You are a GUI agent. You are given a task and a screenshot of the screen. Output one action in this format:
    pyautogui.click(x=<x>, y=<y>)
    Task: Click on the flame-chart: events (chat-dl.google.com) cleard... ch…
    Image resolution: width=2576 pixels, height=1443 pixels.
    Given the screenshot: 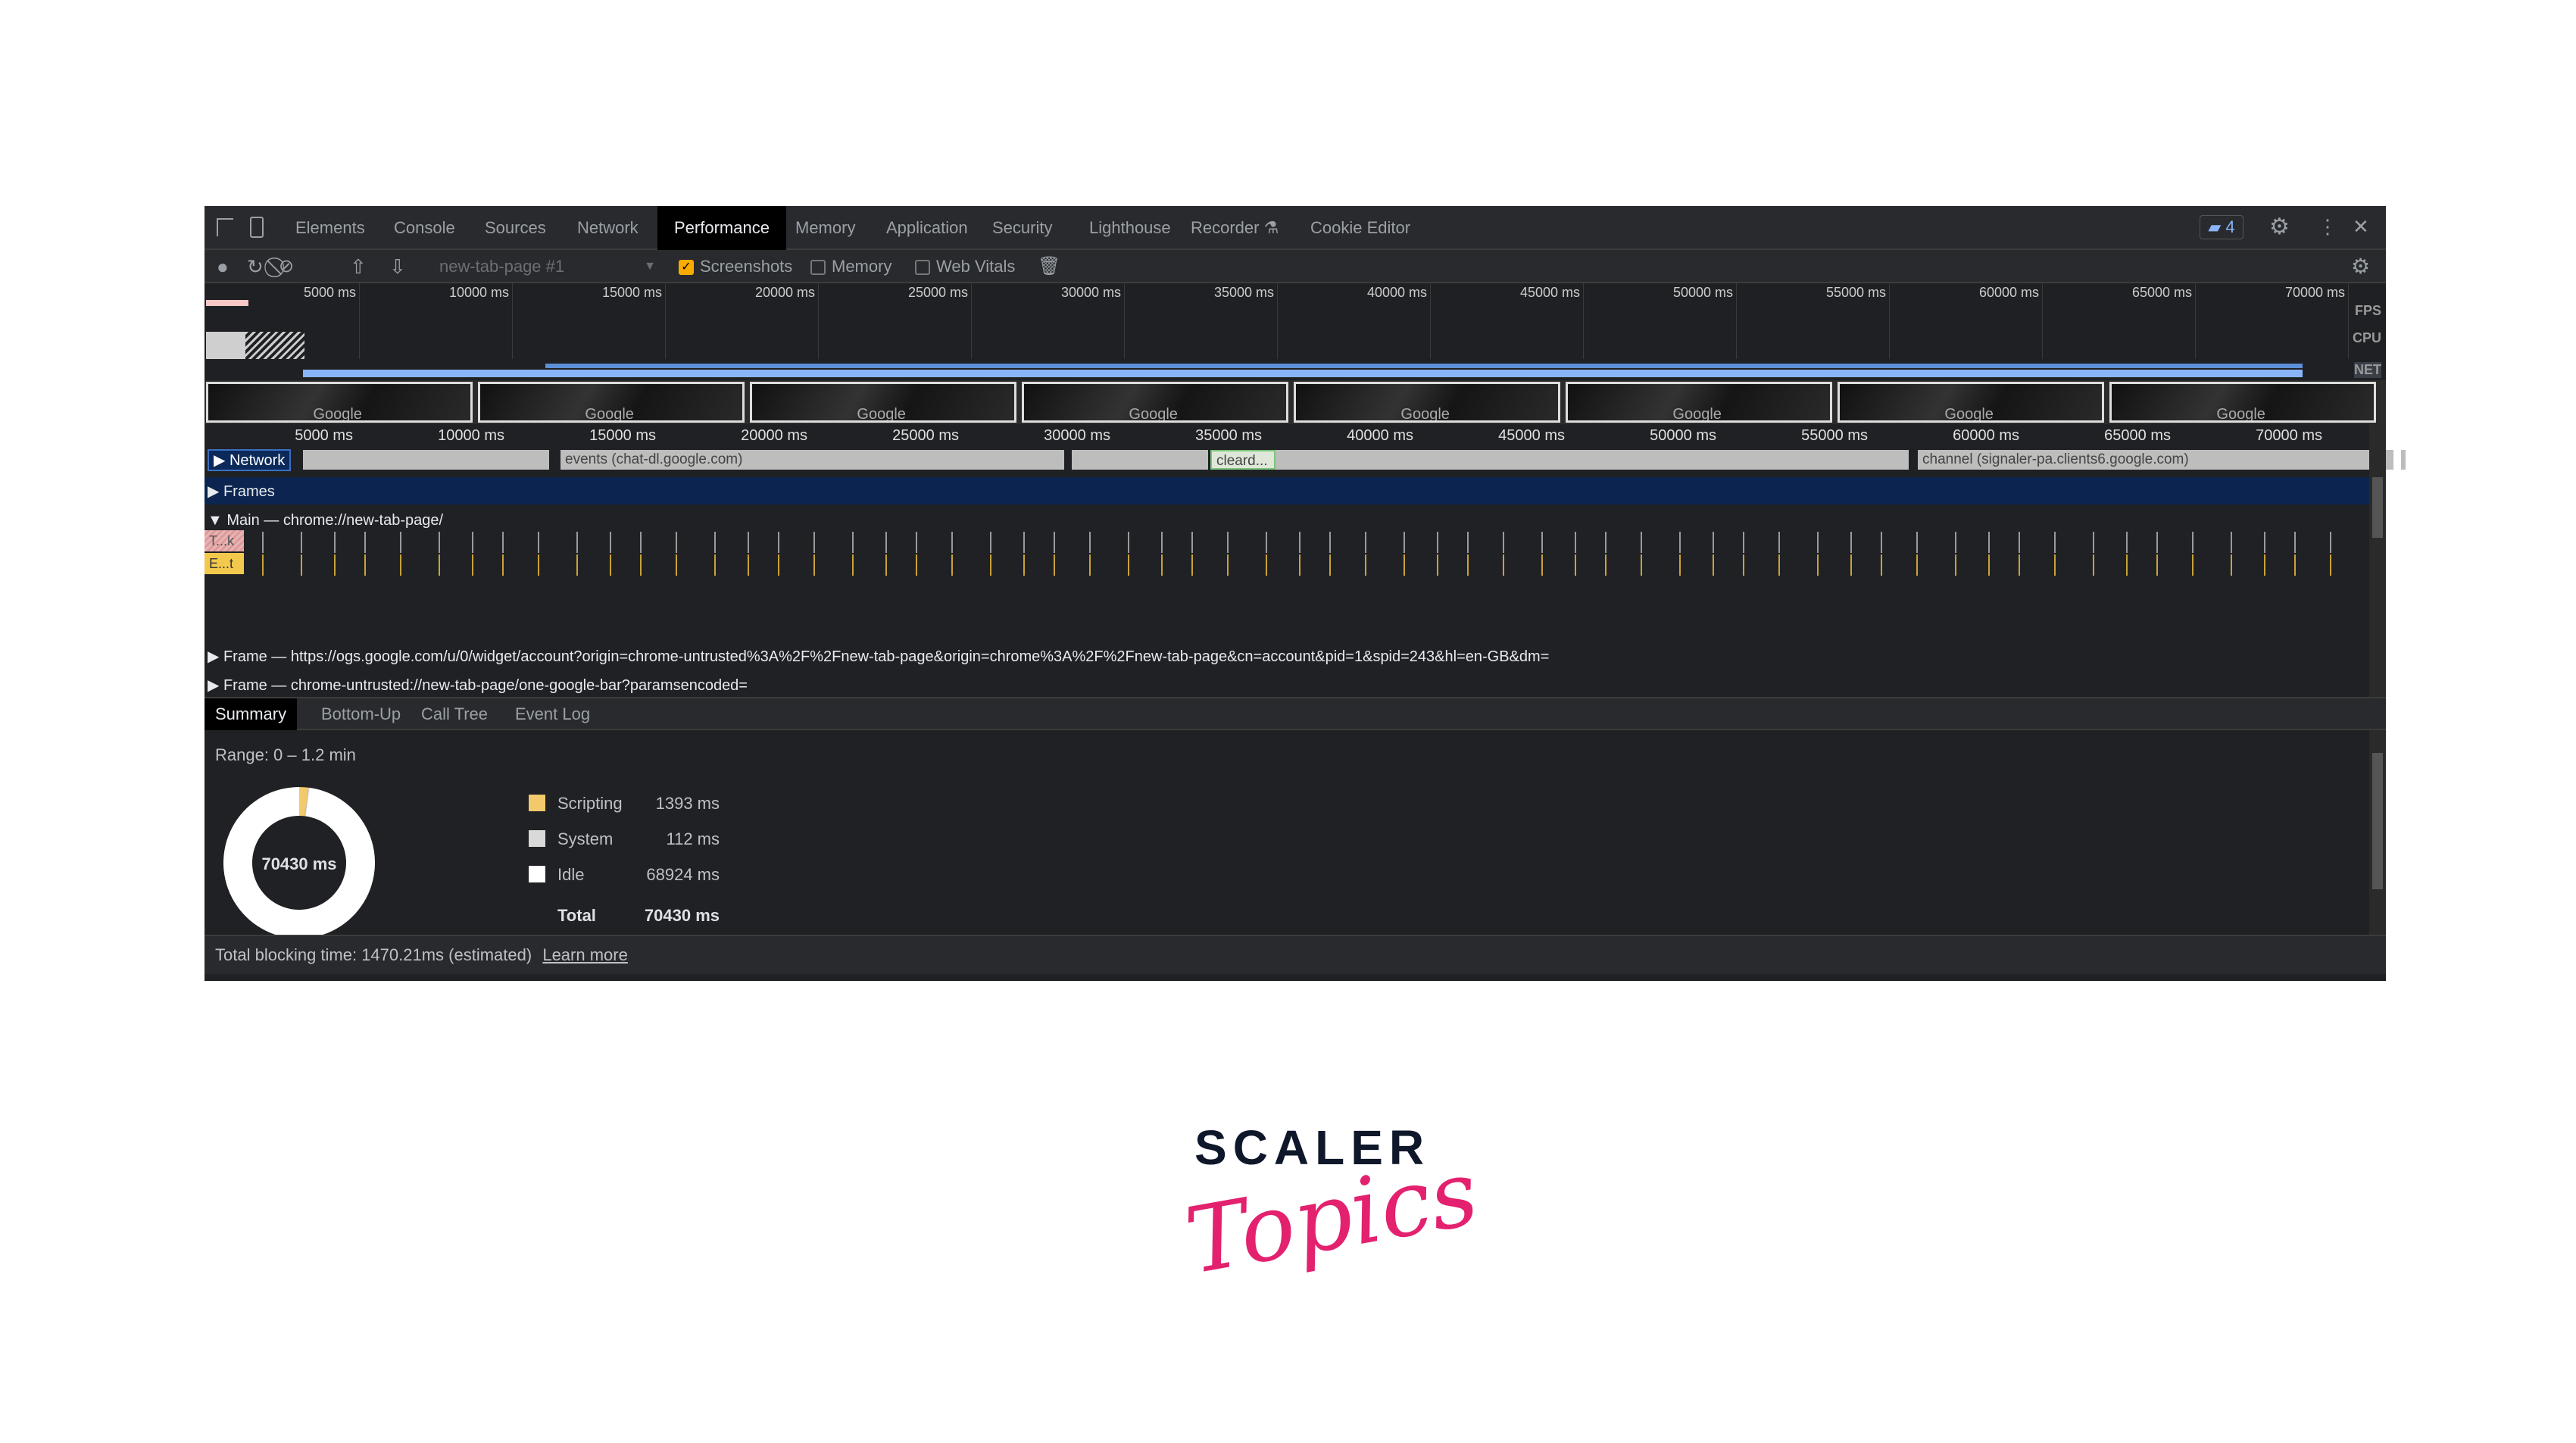 What is the action you would take?
    pyautogui.click(x=1306, y=572)
    